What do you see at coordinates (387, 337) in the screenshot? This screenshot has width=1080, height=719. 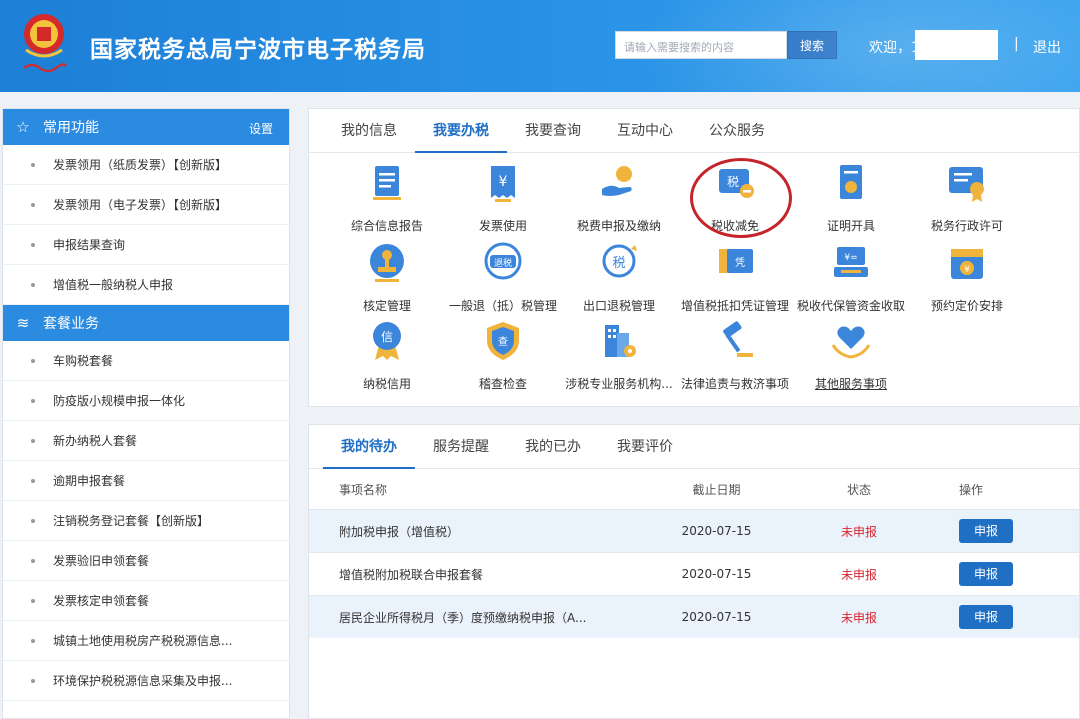 I see `svg-text: 信` at bounding box center [387, 337].